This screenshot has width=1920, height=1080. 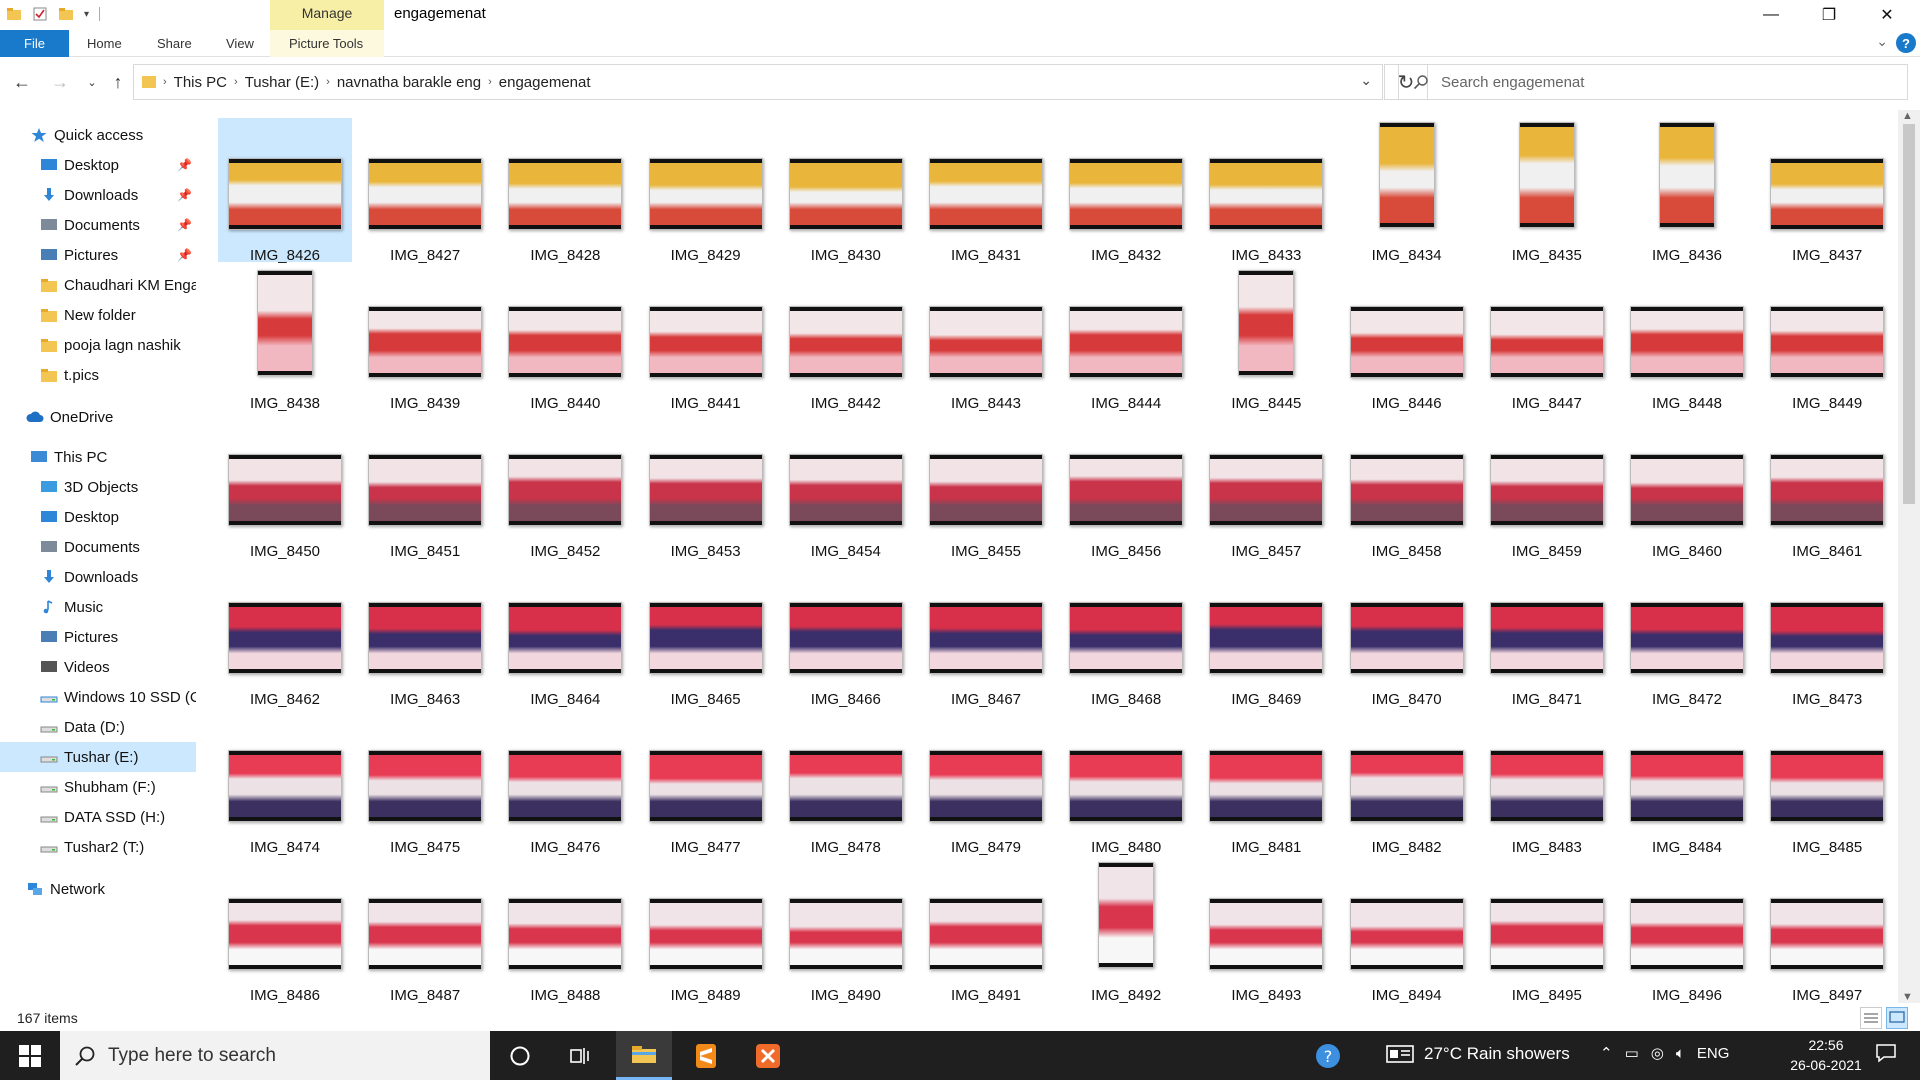 What do you see at coordinates (14, 14) in the screenshot?
I see `folder-icon` at bounding box center [14, 14].